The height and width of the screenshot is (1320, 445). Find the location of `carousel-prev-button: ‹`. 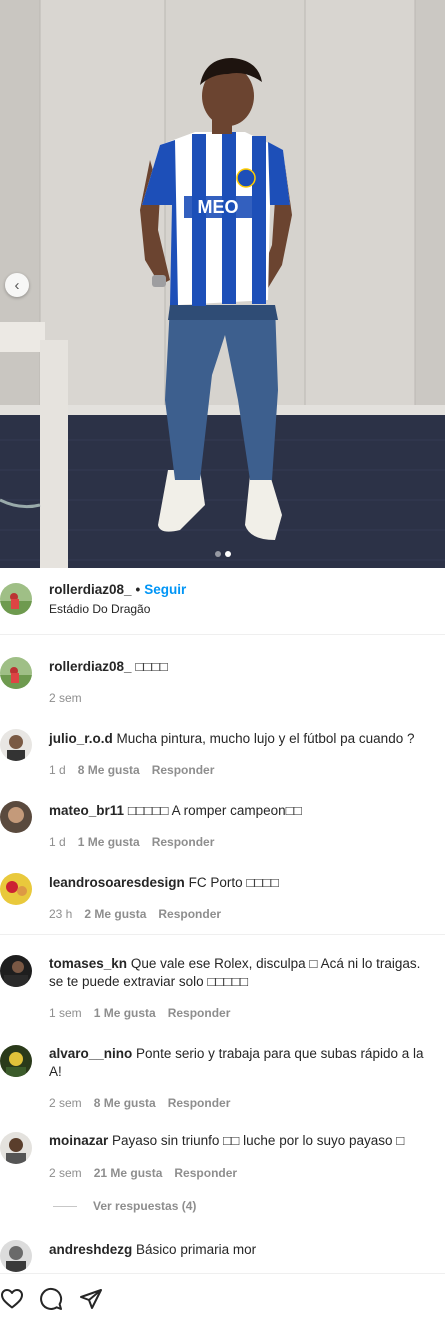

carousel-prev-button: ‹ is located at coordinates (17, 285).